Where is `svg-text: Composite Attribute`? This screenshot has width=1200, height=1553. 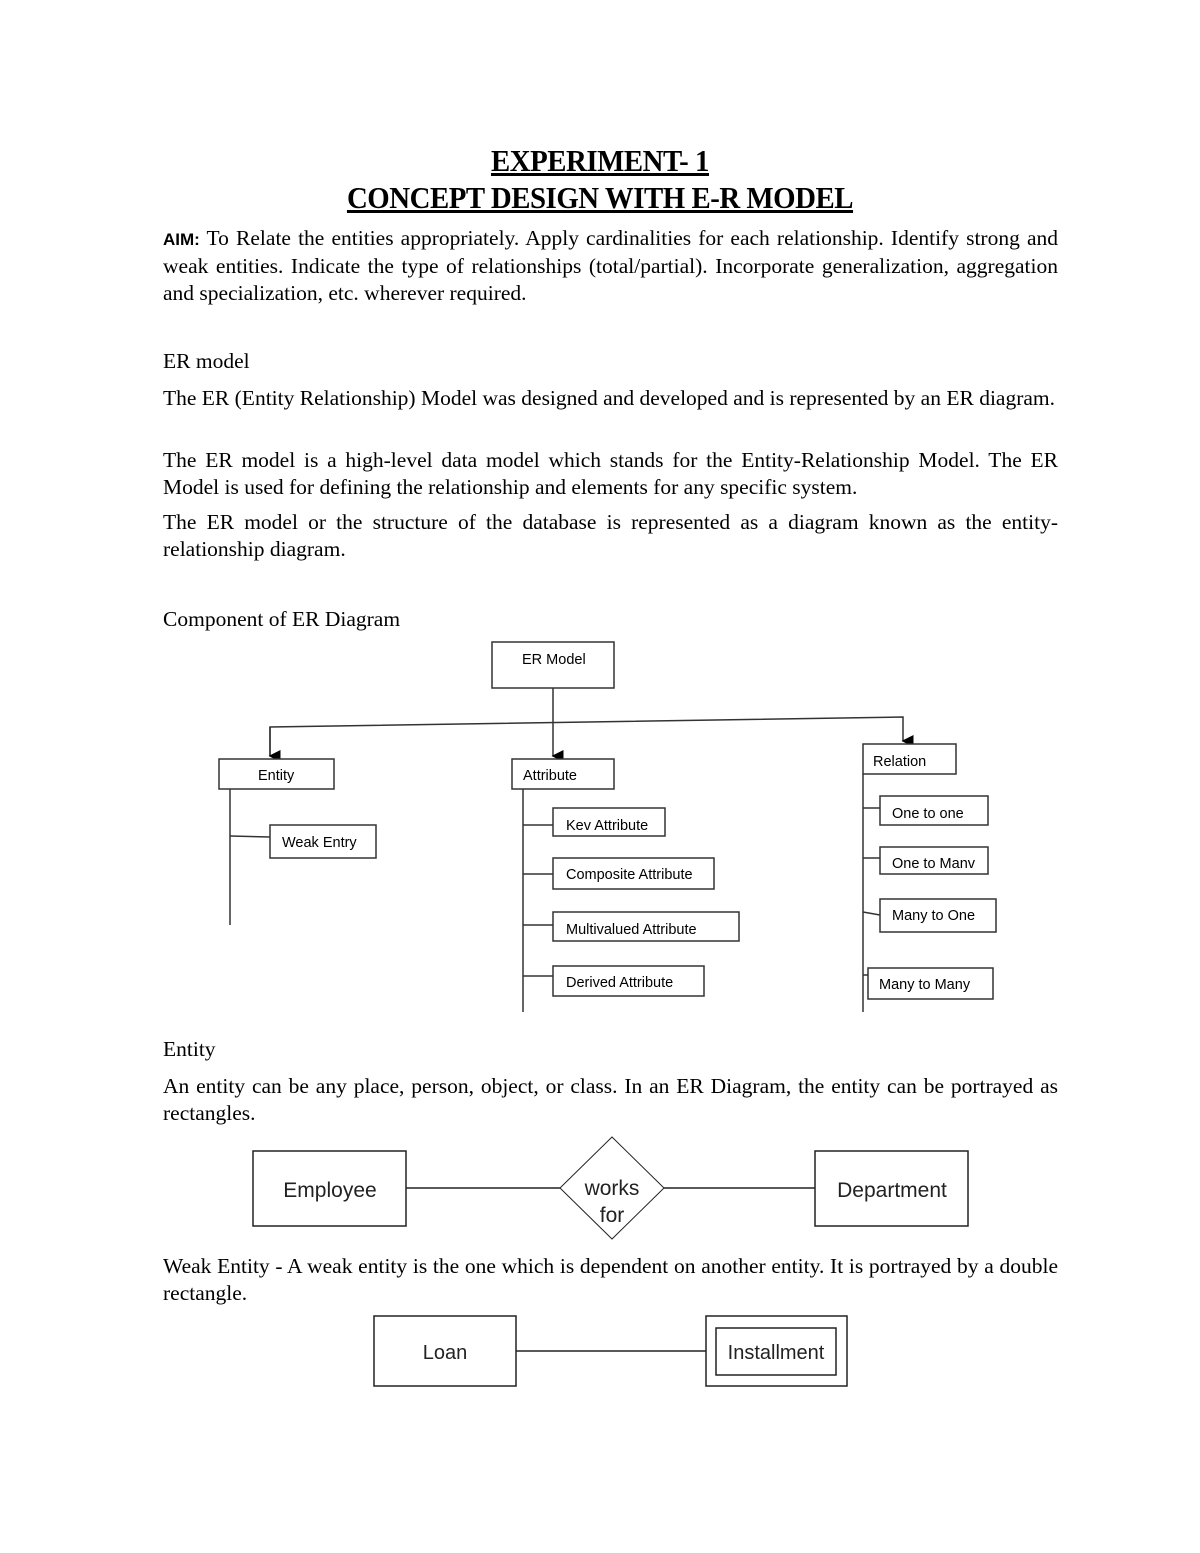 svg-text: Composite Attribute is located at coordinates (629, 875).